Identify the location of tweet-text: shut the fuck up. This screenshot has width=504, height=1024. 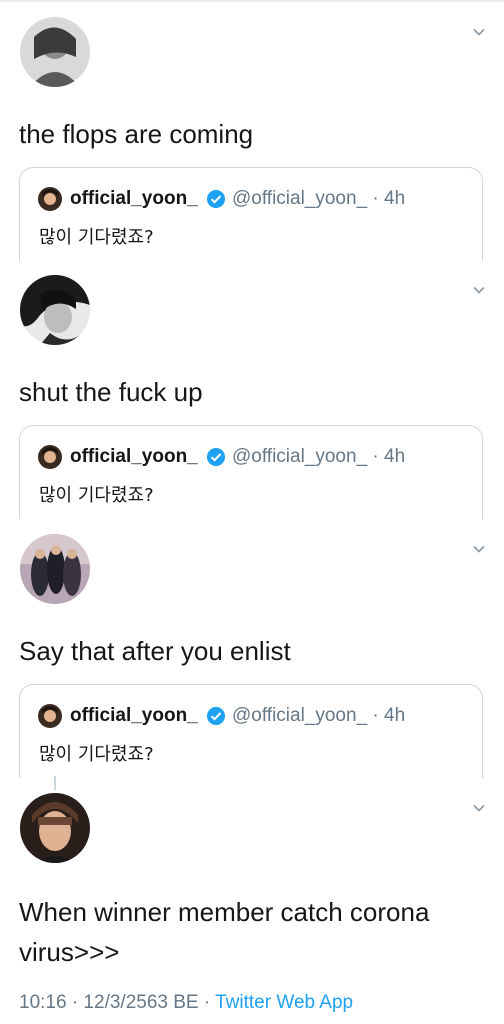
(111, 392).